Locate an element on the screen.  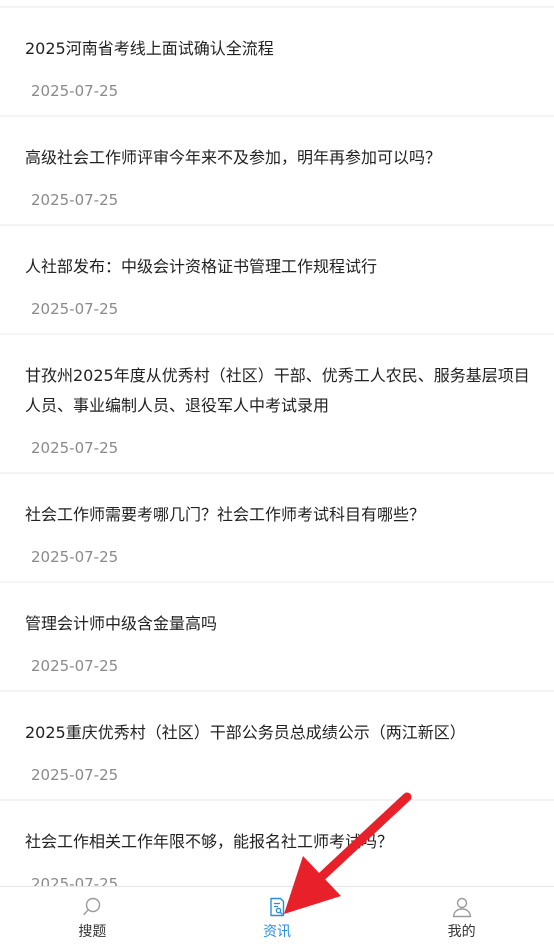
tab-profile: 我的 is located at coordinates (461, 918).